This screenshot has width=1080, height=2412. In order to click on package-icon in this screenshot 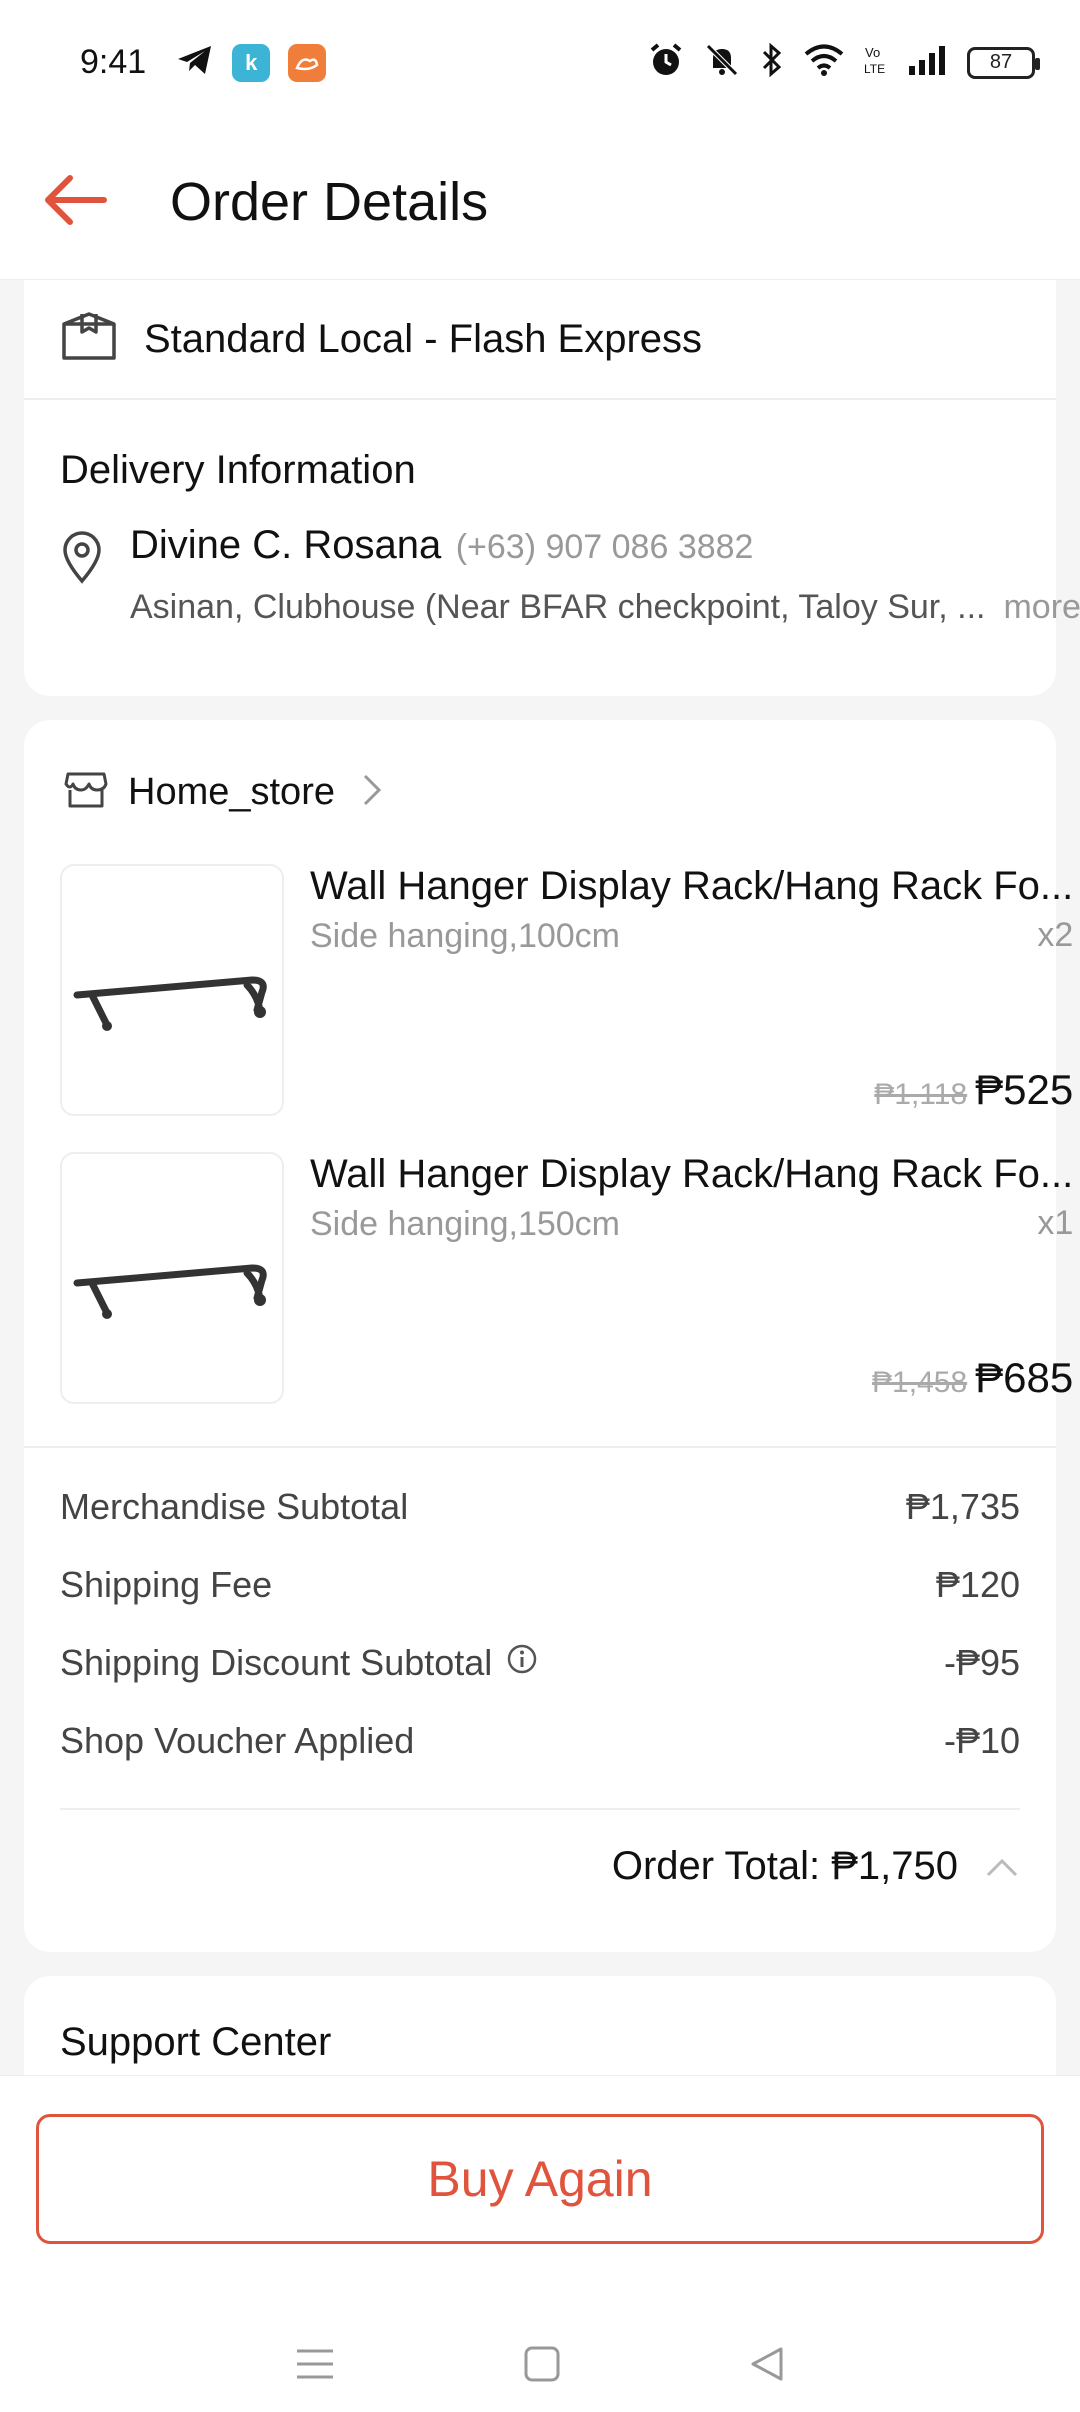, I will do `click(89, 339)`.